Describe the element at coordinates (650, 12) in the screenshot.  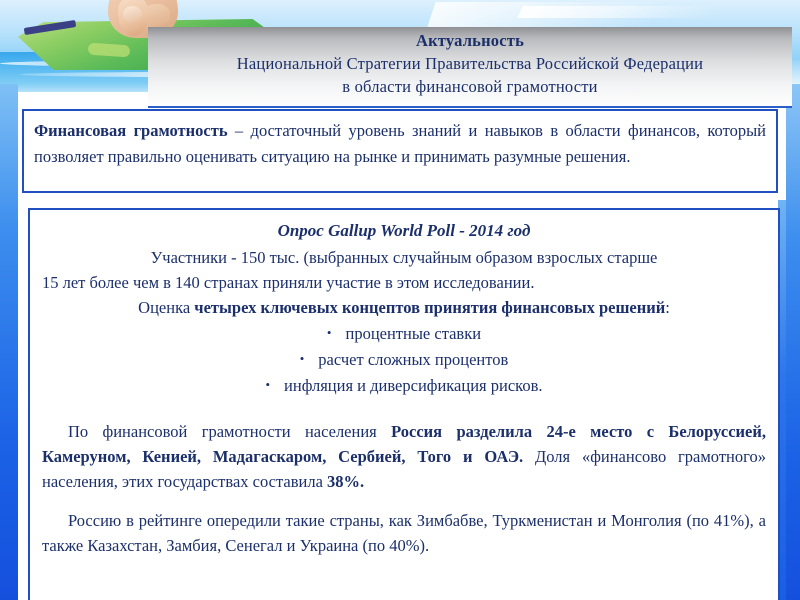
I see `sky-streak-secondary-icon` at that location.